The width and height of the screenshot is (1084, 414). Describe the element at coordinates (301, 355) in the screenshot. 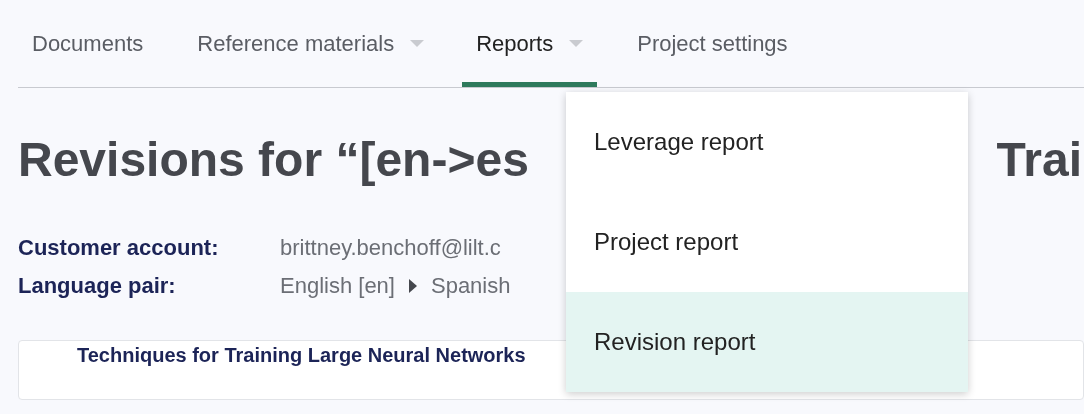

I see `document-name: Techniques for Training Large Neural Networks` at that location.